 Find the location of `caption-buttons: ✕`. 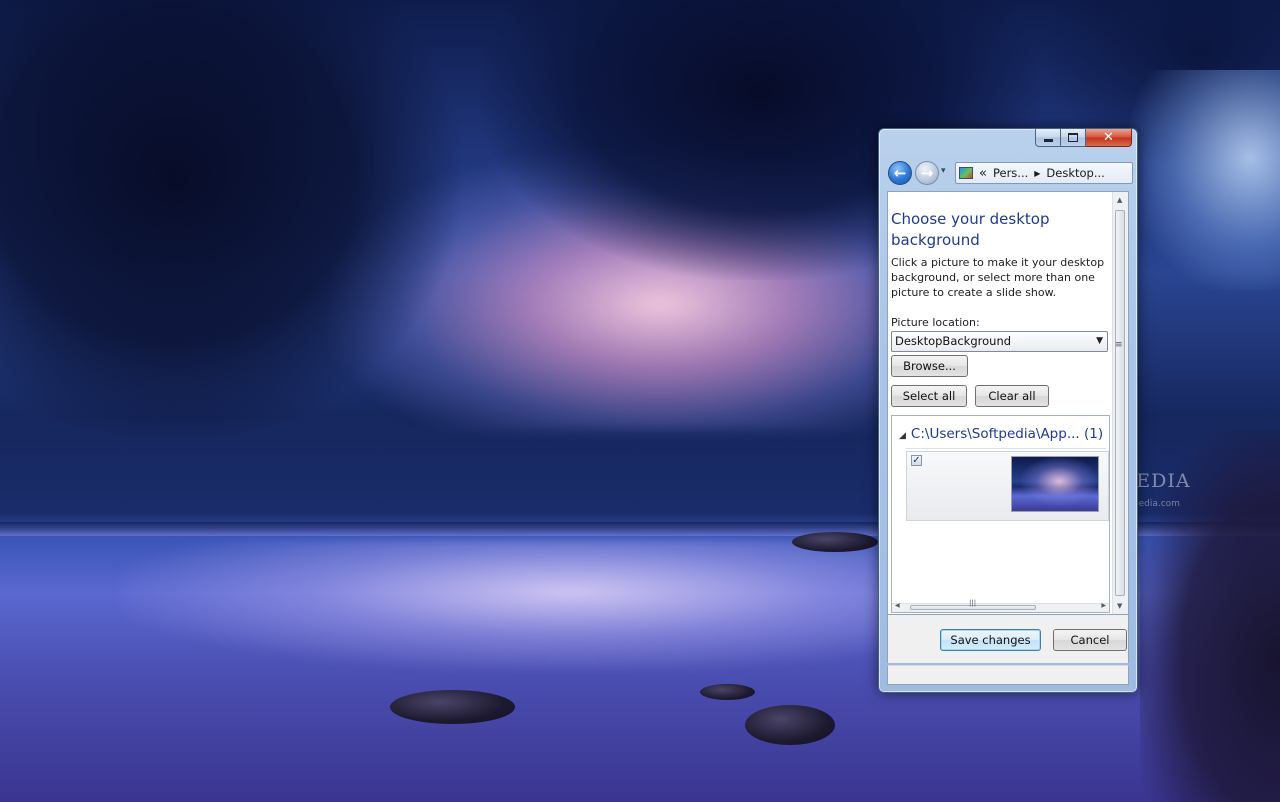

caption-buttons: ✕ is located at coordinates (1083, 138).